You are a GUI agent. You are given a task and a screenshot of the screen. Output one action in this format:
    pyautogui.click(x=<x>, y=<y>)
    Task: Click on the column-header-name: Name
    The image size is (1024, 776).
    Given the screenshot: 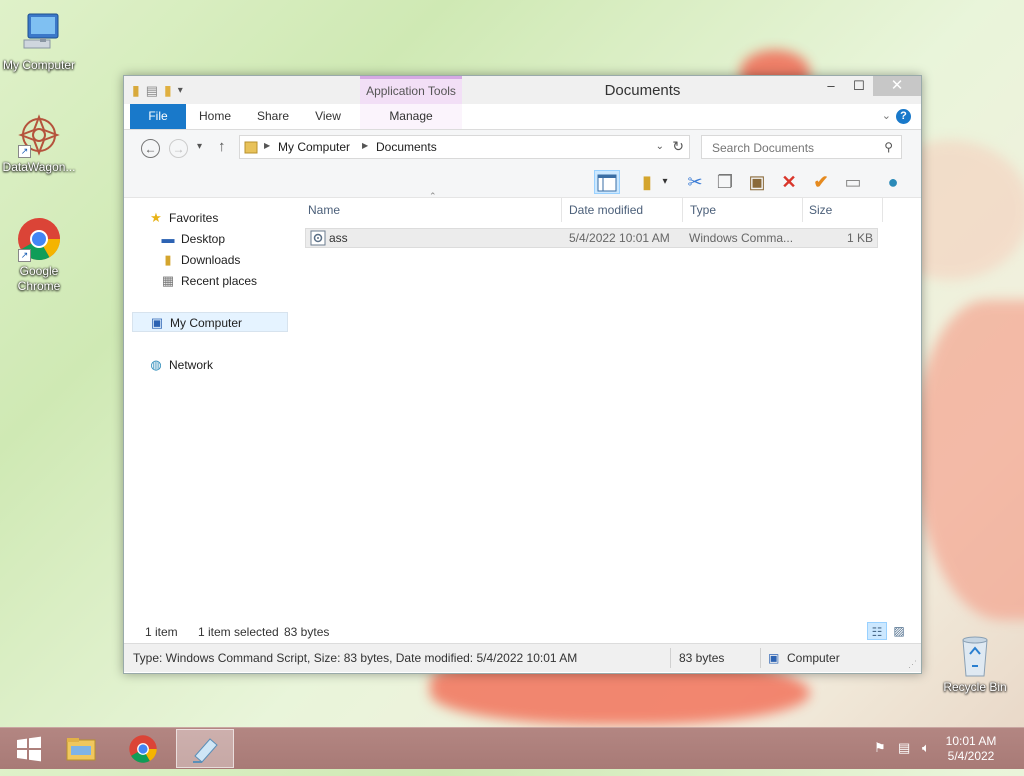 What is the action you would take?
    pyautogui.click(x=324, y=210)
    